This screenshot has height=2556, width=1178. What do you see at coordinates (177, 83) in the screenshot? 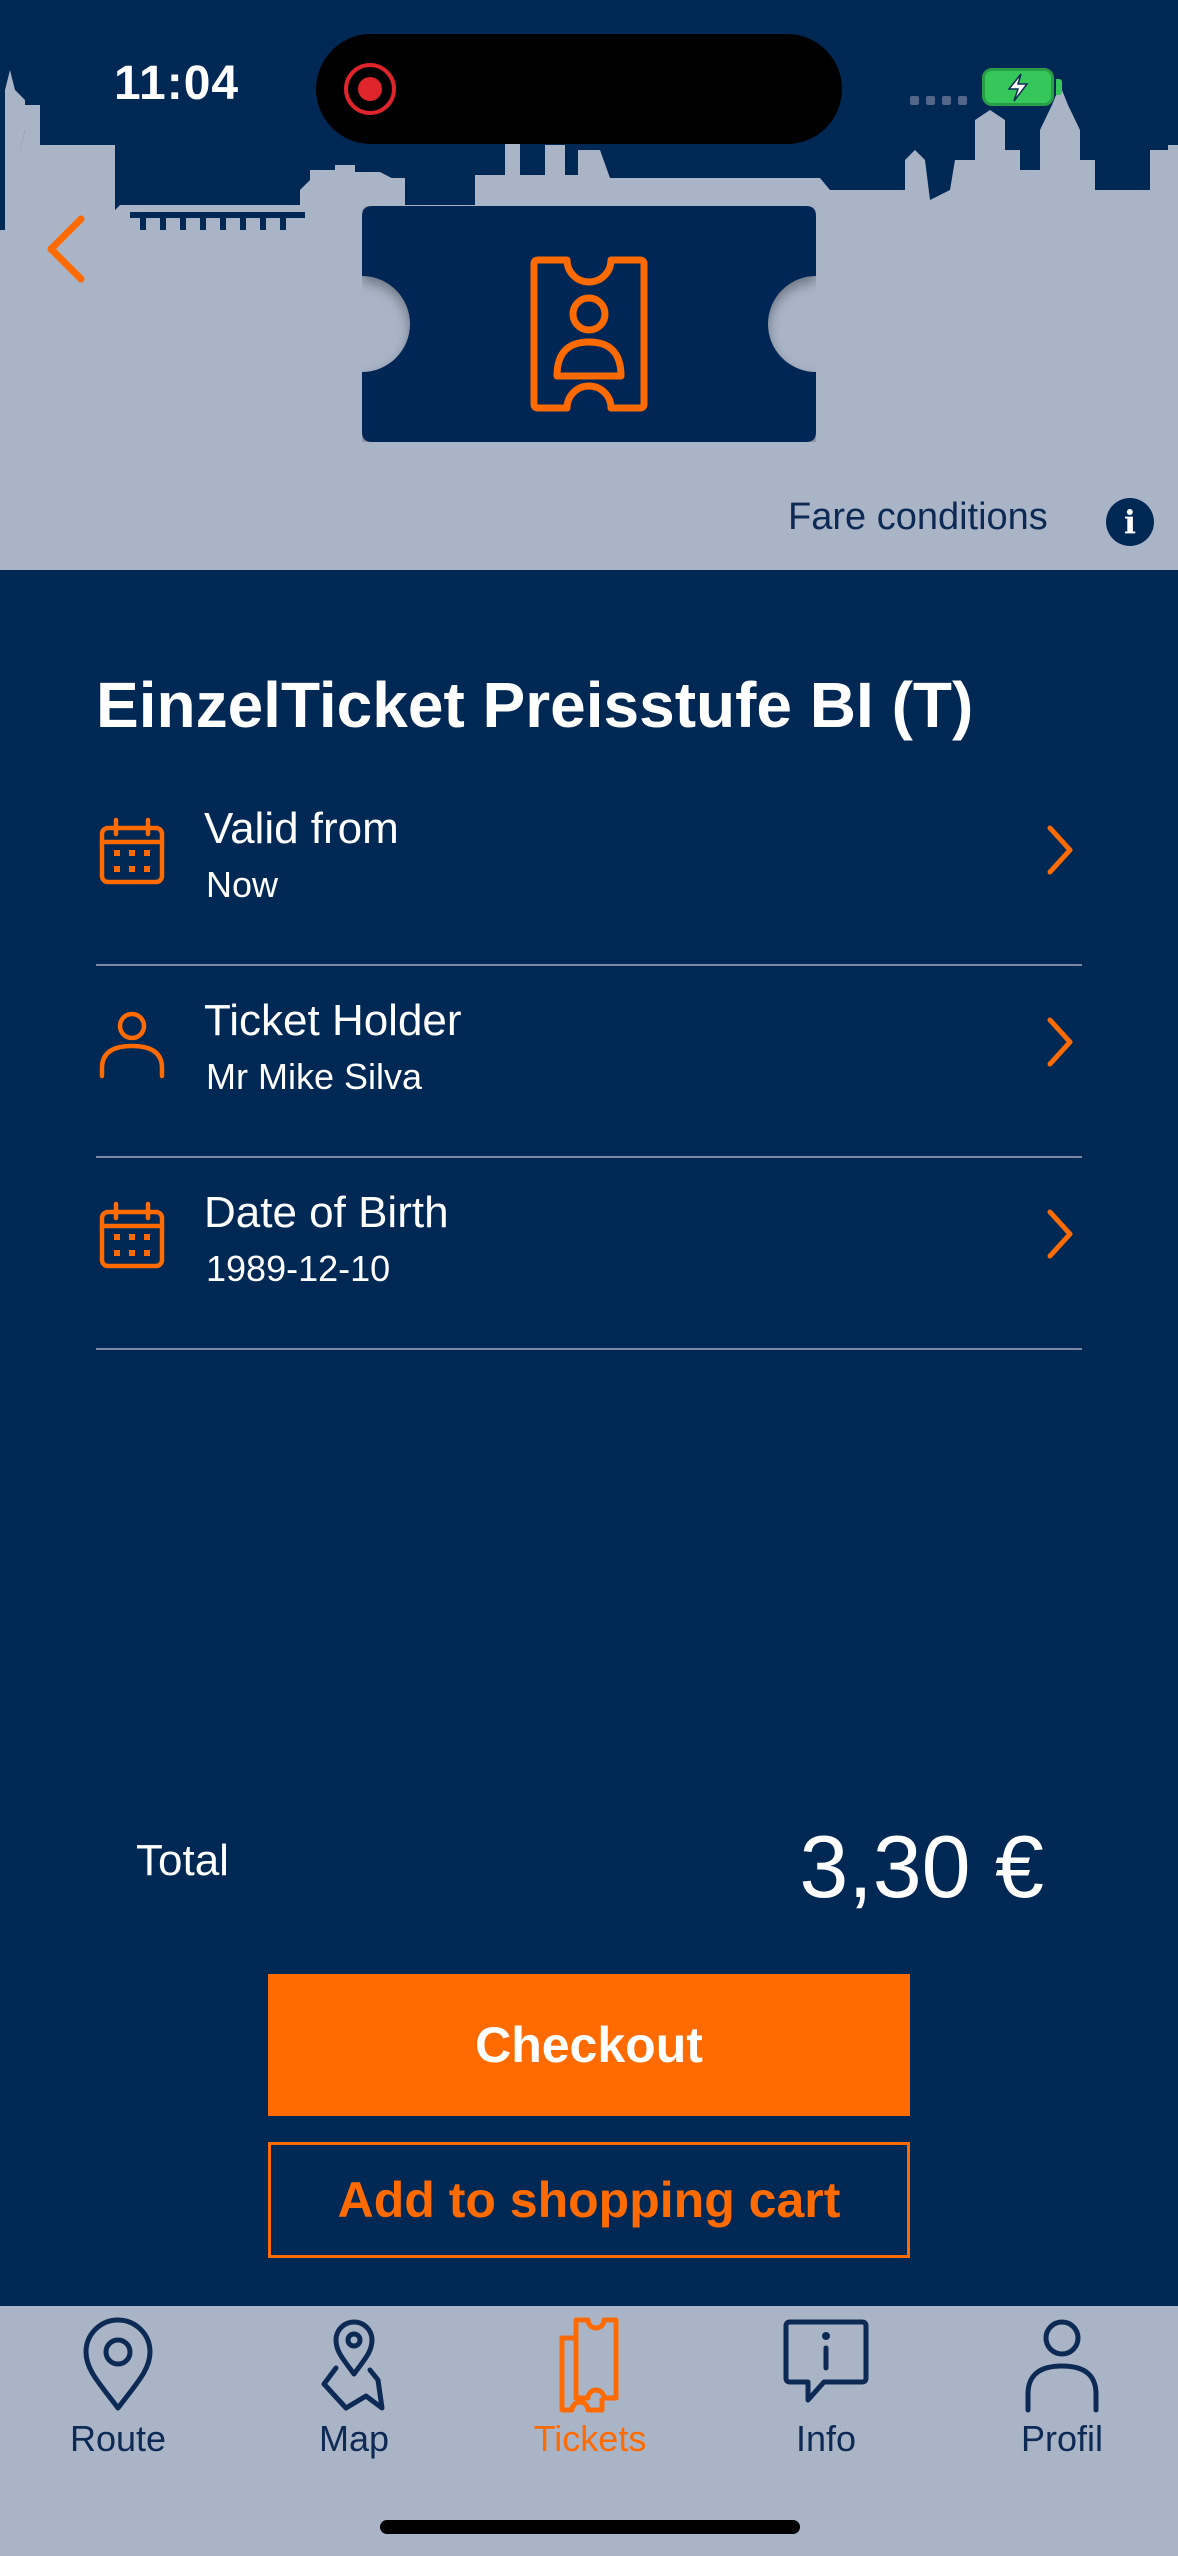
I see `status-time: 11:04` at bounding box center [177, 83].